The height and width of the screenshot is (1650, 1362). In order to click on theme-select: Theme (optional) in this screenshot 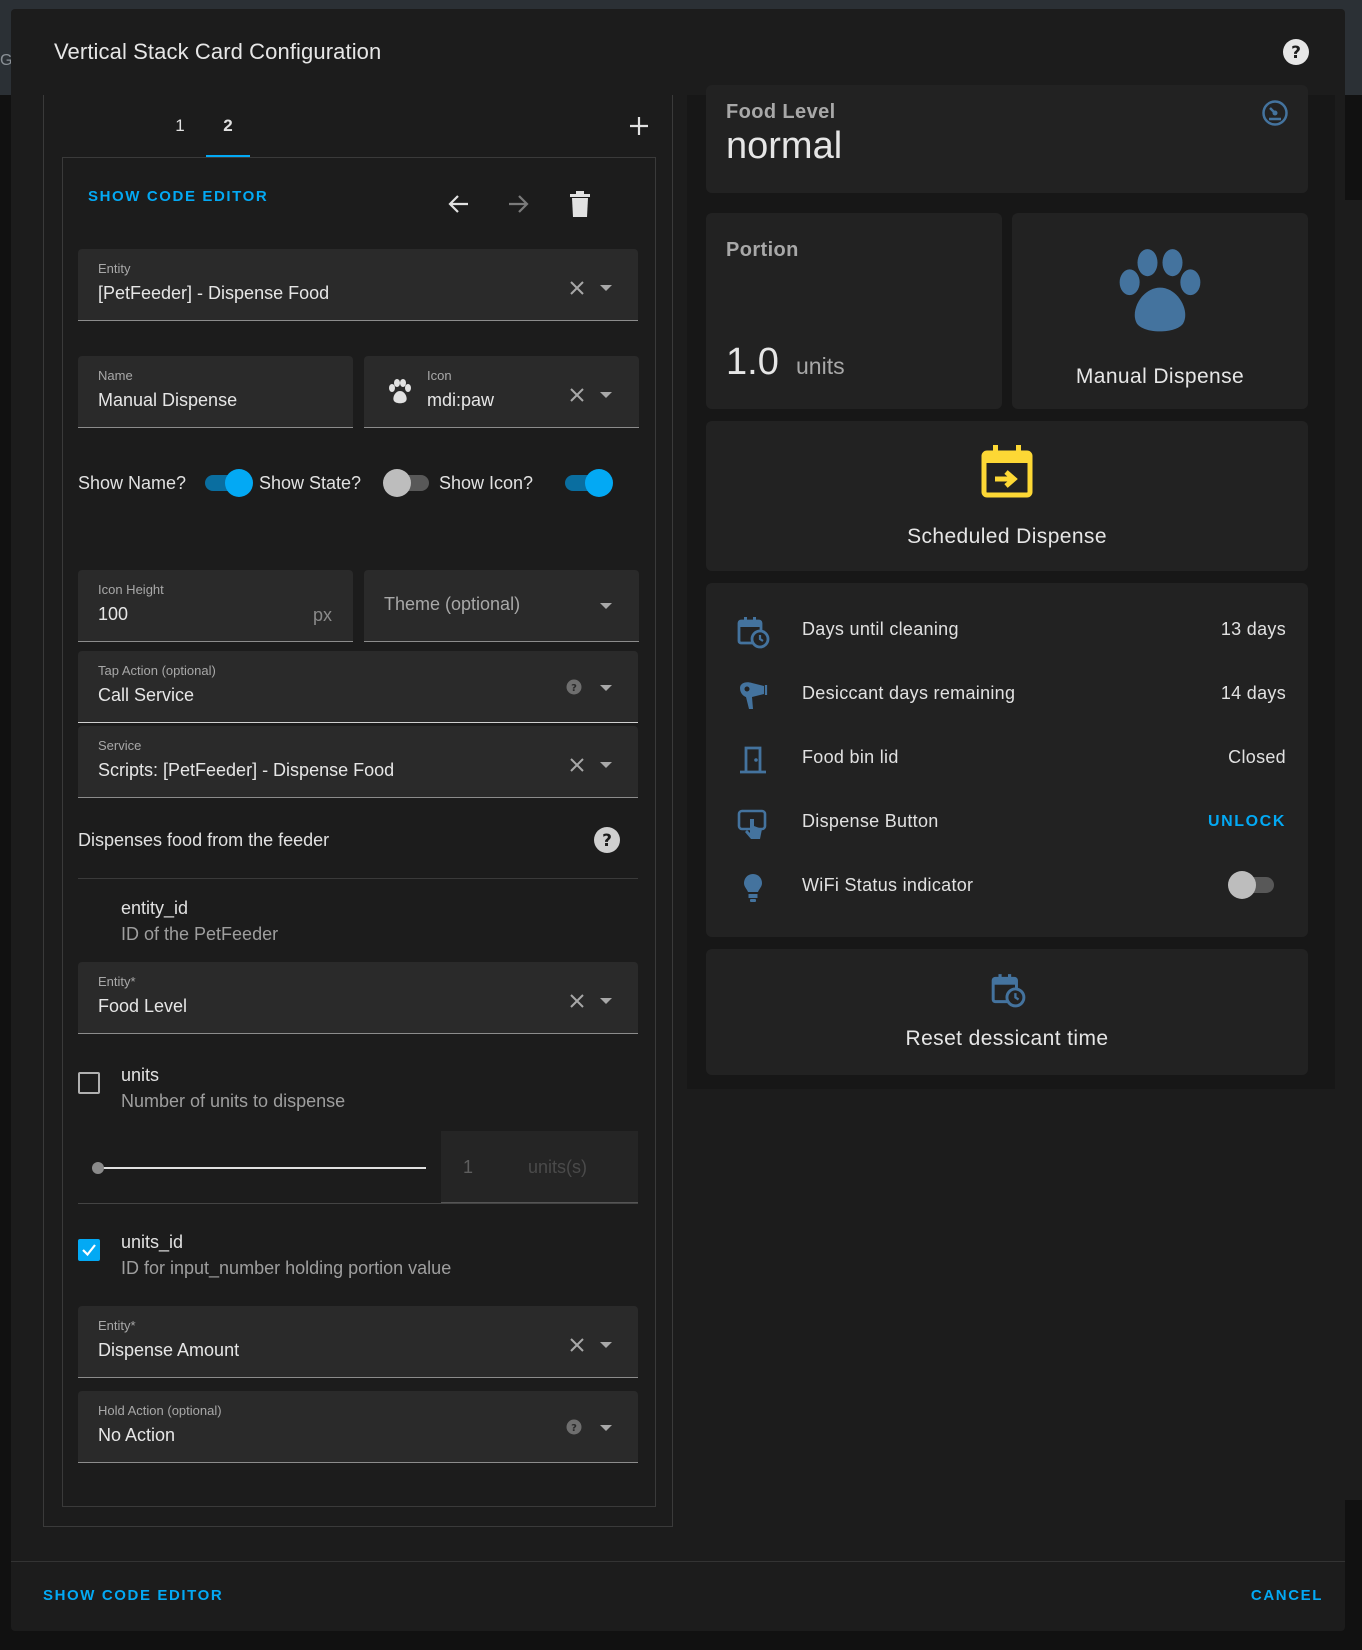, I will do `click(501, 606)`.